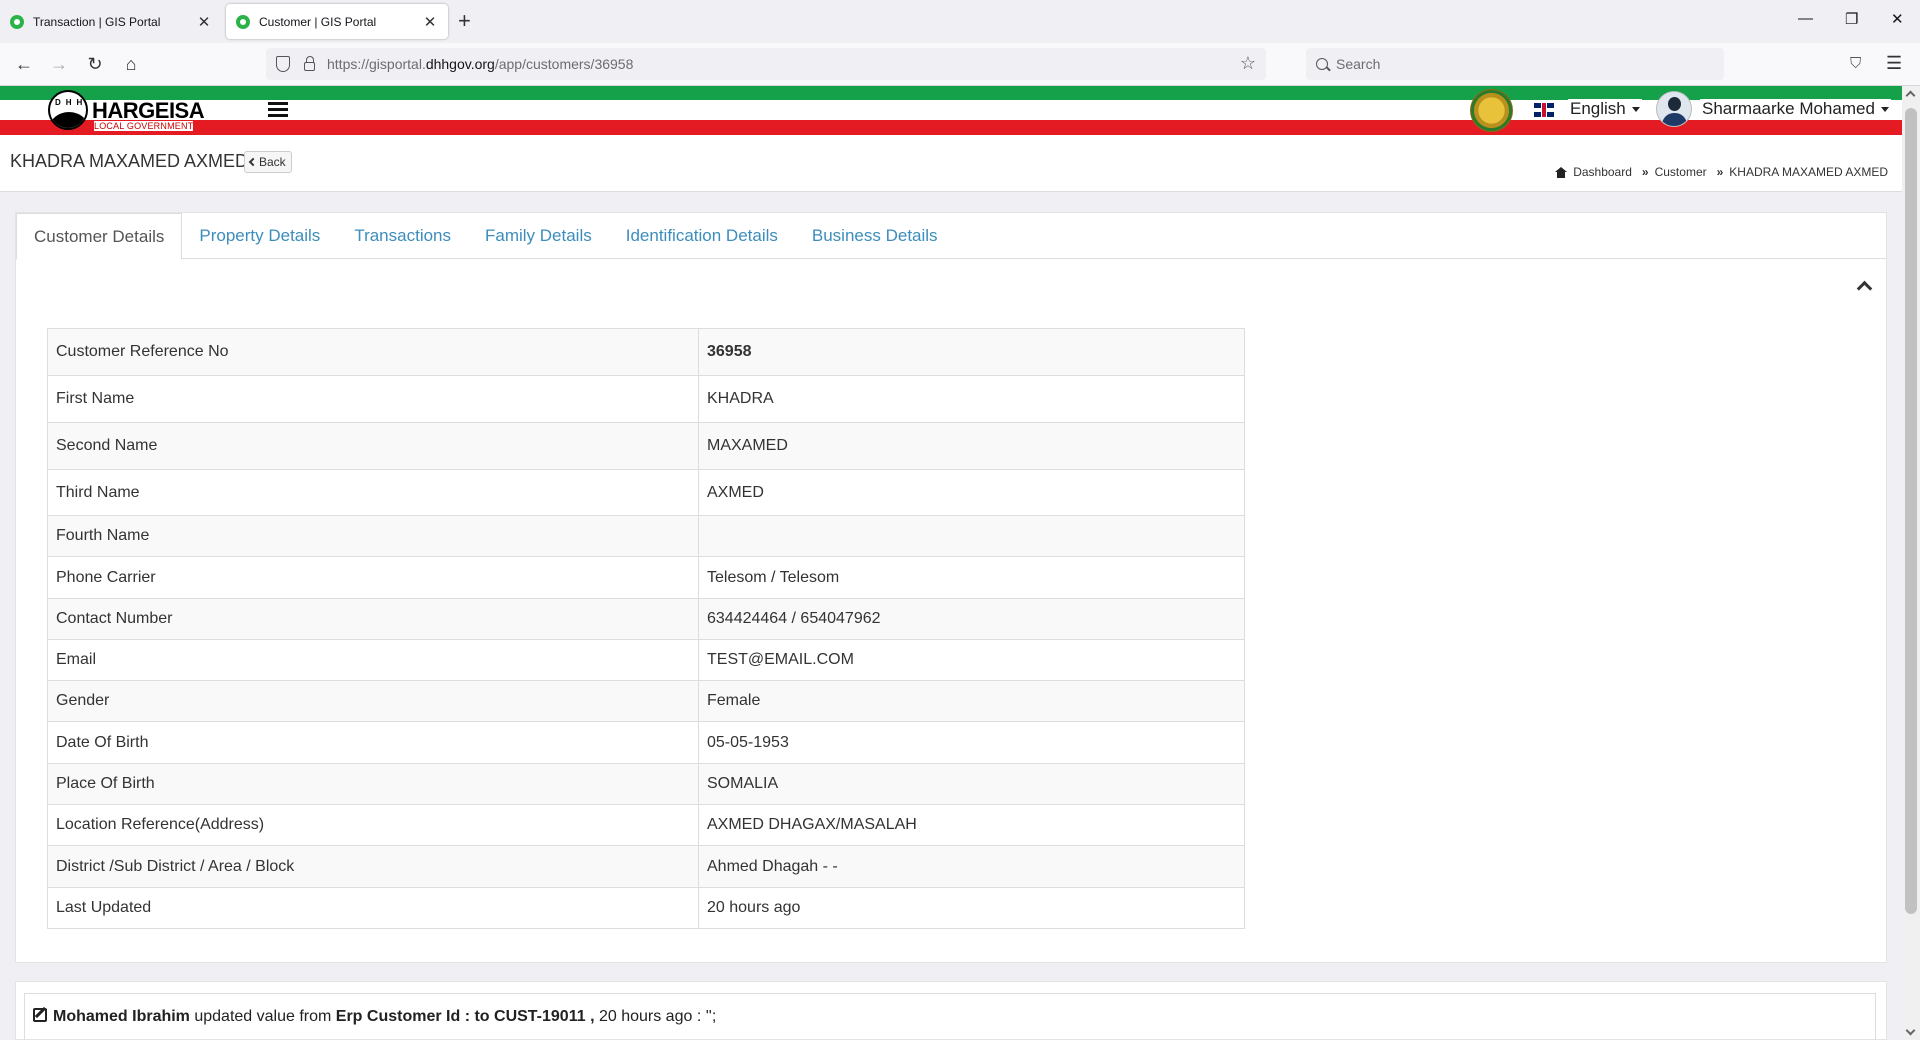 Image resolution: width=1920 pixels, height=1040 pixels. What do you see at coordinates (971, 492) in the screenshot?
I see `field-value: AXMED` at bounding box center [971, 492].